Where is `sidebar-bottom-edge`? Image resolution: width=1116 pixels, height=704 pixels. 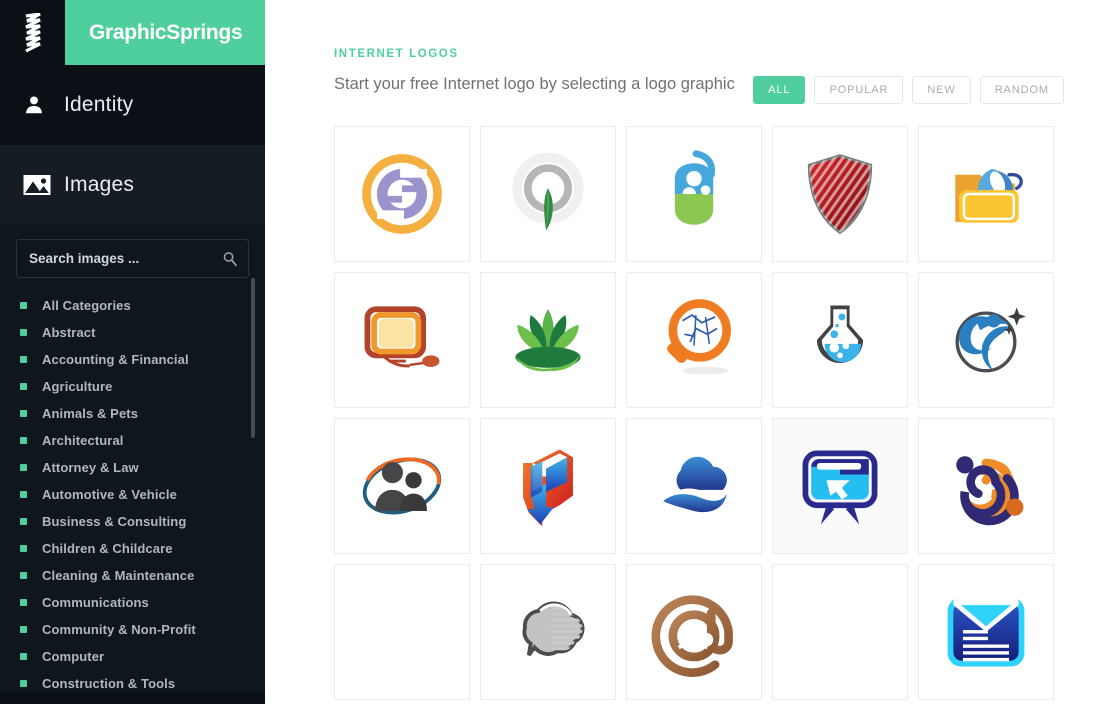 sidebar-bottom-edge is located at coordinates (132, 698).